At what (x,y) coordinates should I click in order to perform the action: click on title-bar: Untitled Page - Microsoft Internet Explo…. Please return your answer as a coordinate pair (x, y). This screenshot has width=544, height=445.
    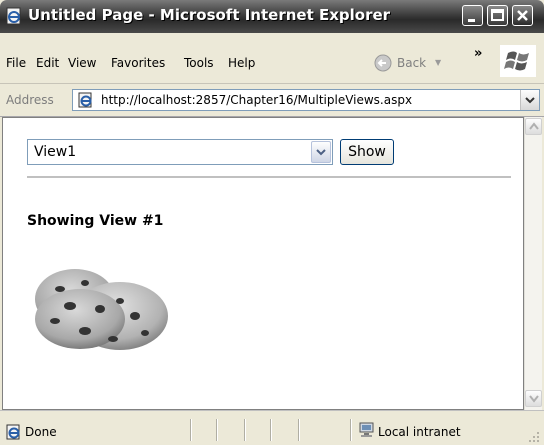
    Looking at the image, I should click on (272, 16).